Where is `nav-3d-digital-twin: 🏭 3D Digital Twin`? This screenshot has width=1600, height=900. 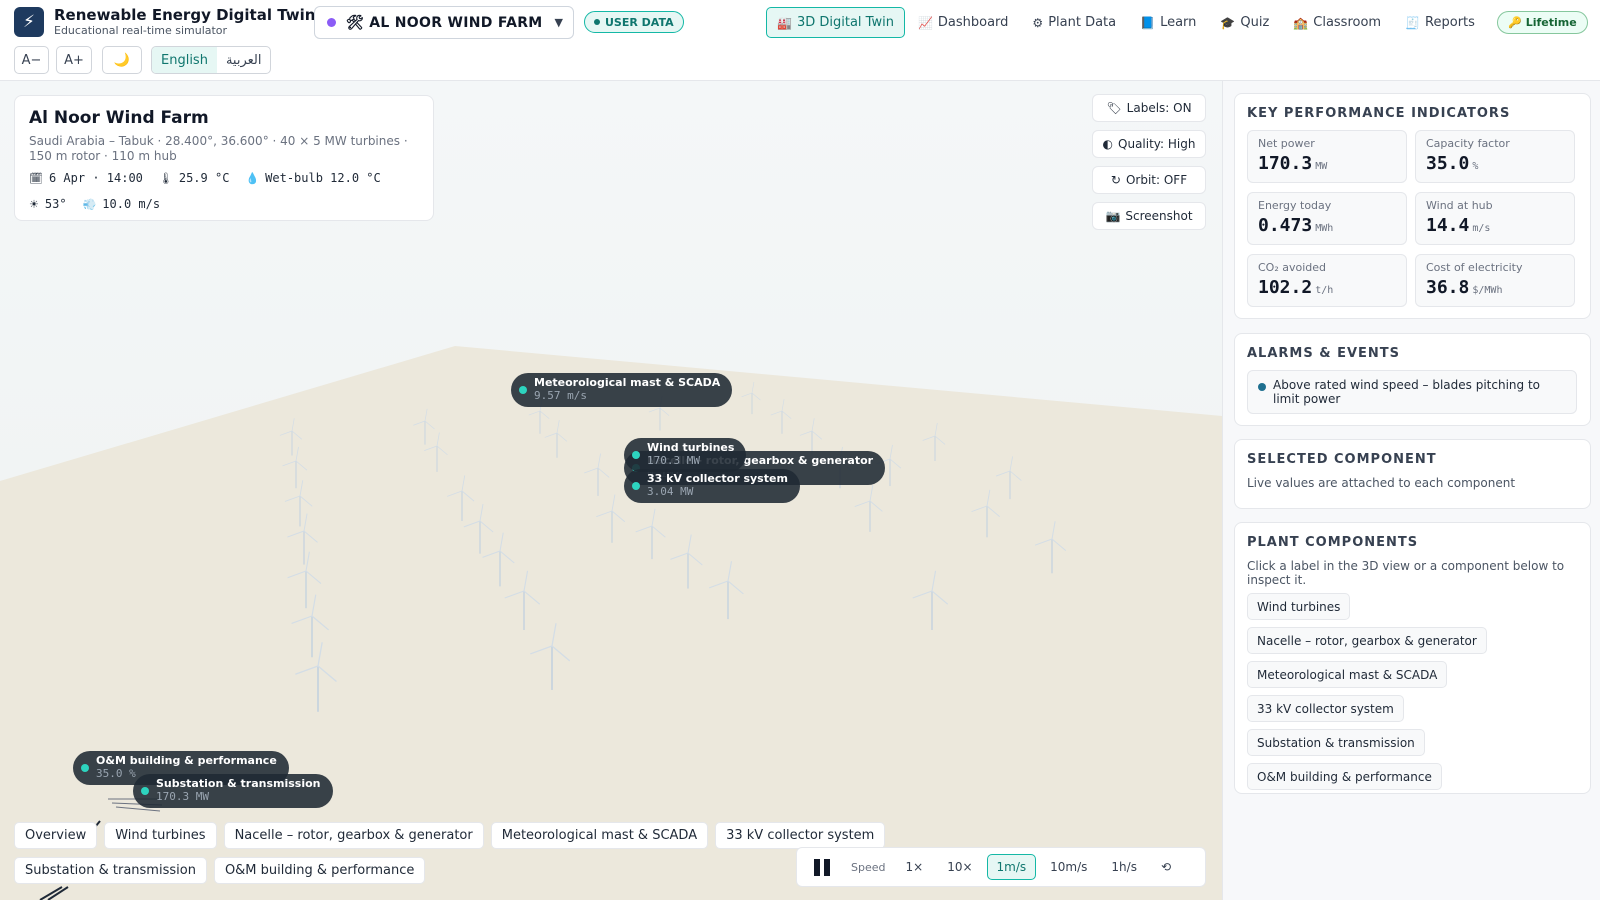
nav-3d-digital-twin: 🏭 3D Digital Twin is located at coordinates (835, 22).